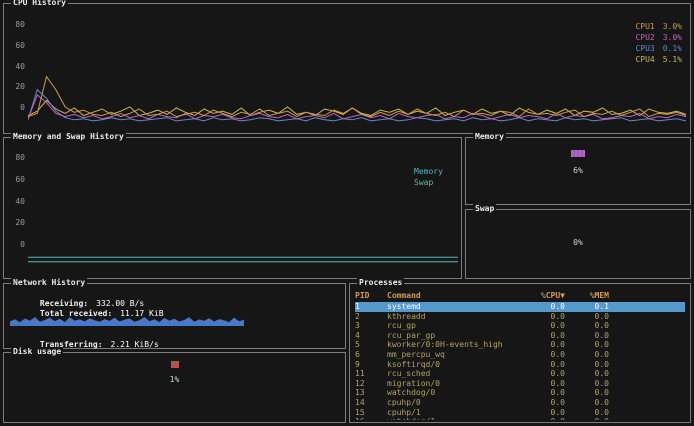  What do you see at coordinates (672, 59) in the screenshot?
I see `legend-value: 5.1%` at bounding box center [672, 59].